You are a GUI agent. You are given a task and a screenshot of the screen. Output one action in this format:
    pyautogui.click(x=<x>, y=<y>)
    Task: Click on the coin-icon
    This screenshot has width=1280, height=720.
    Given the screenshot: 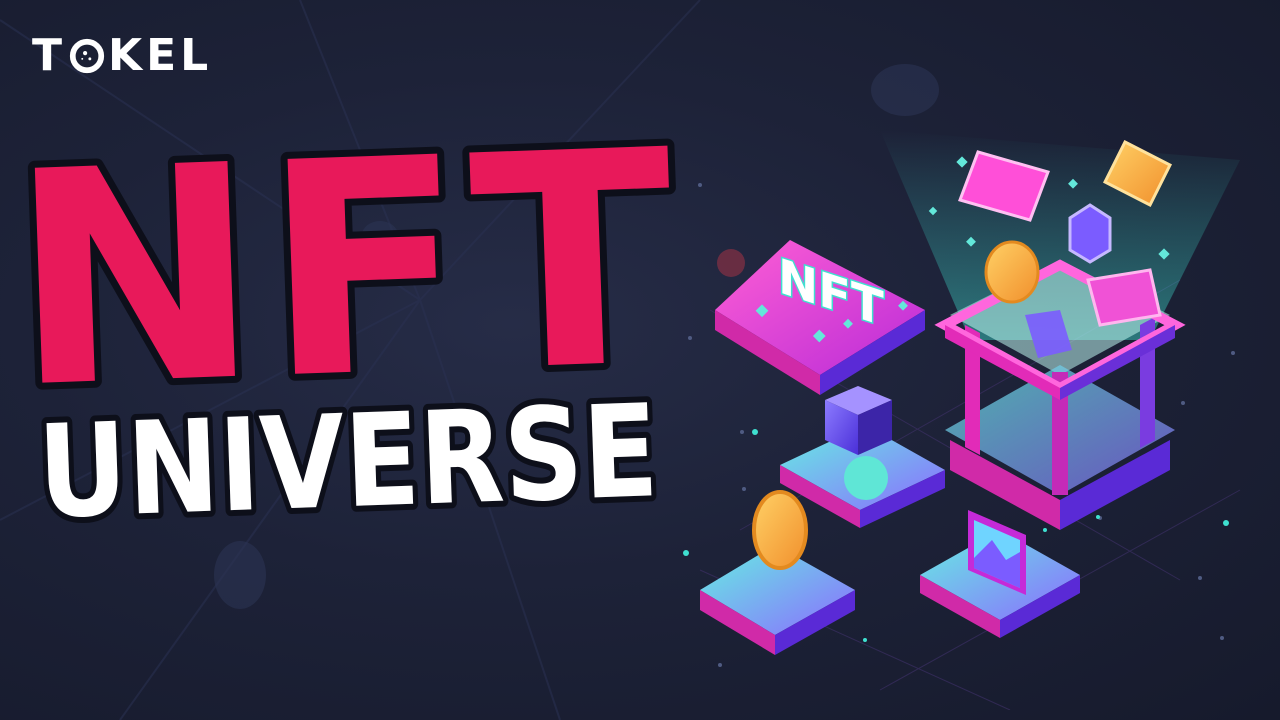 What is the action you would take?
    pyautogui.click(x=780, y=530)
    